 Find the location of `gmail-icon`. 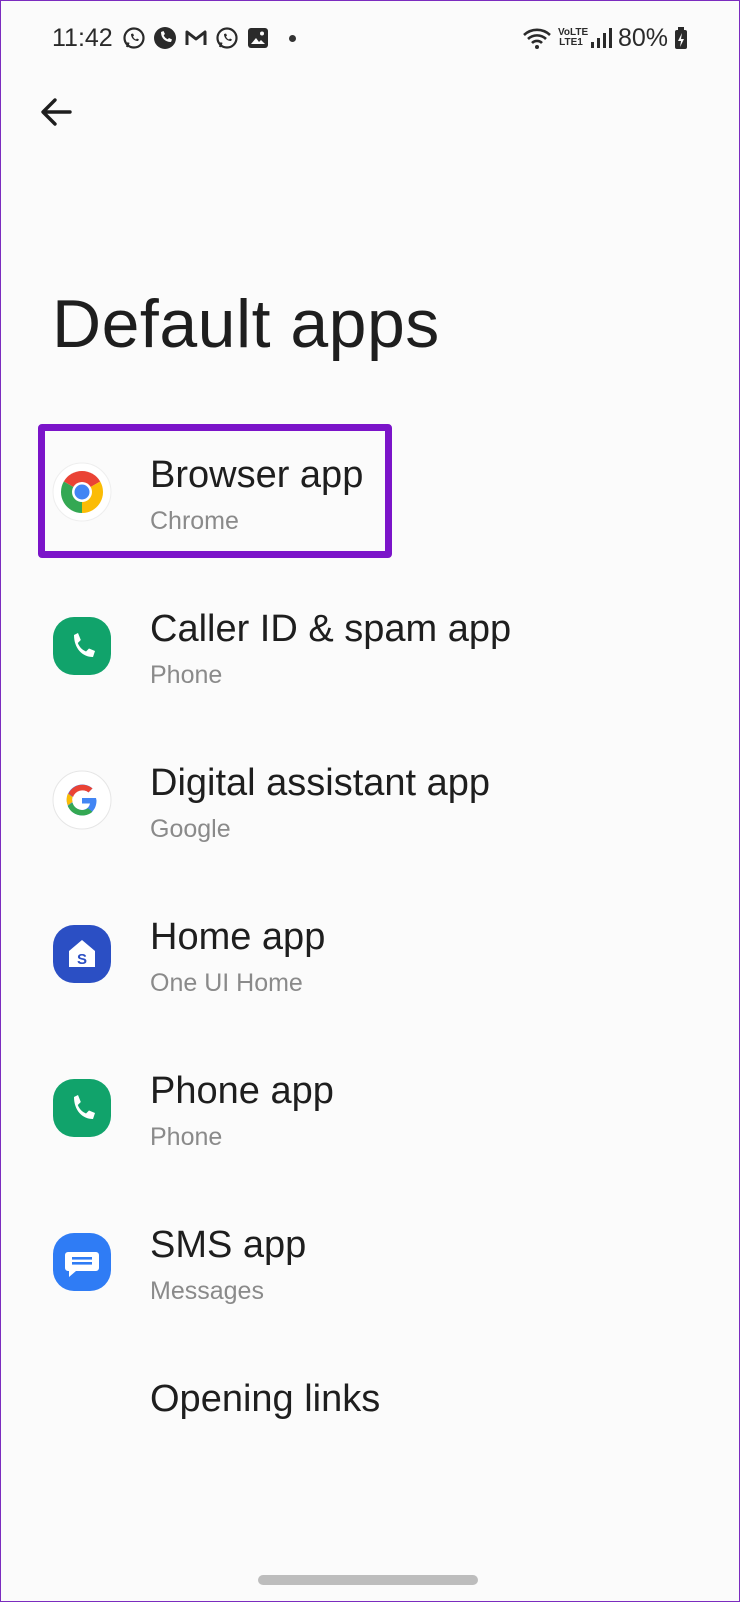

gmail-icon is located at coordinates (196, 38).